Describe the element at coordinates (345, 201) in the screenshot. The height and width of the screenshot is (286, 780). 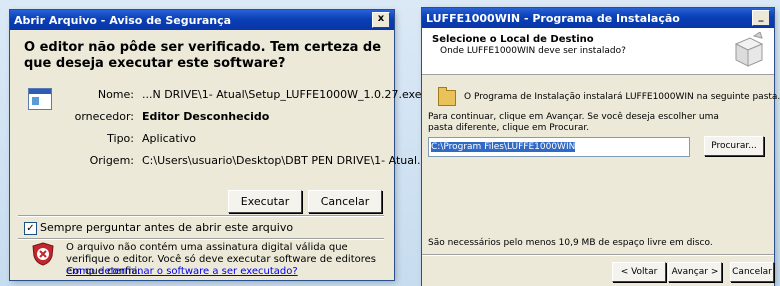
I see `cancel-button: Cancelar` at that location.